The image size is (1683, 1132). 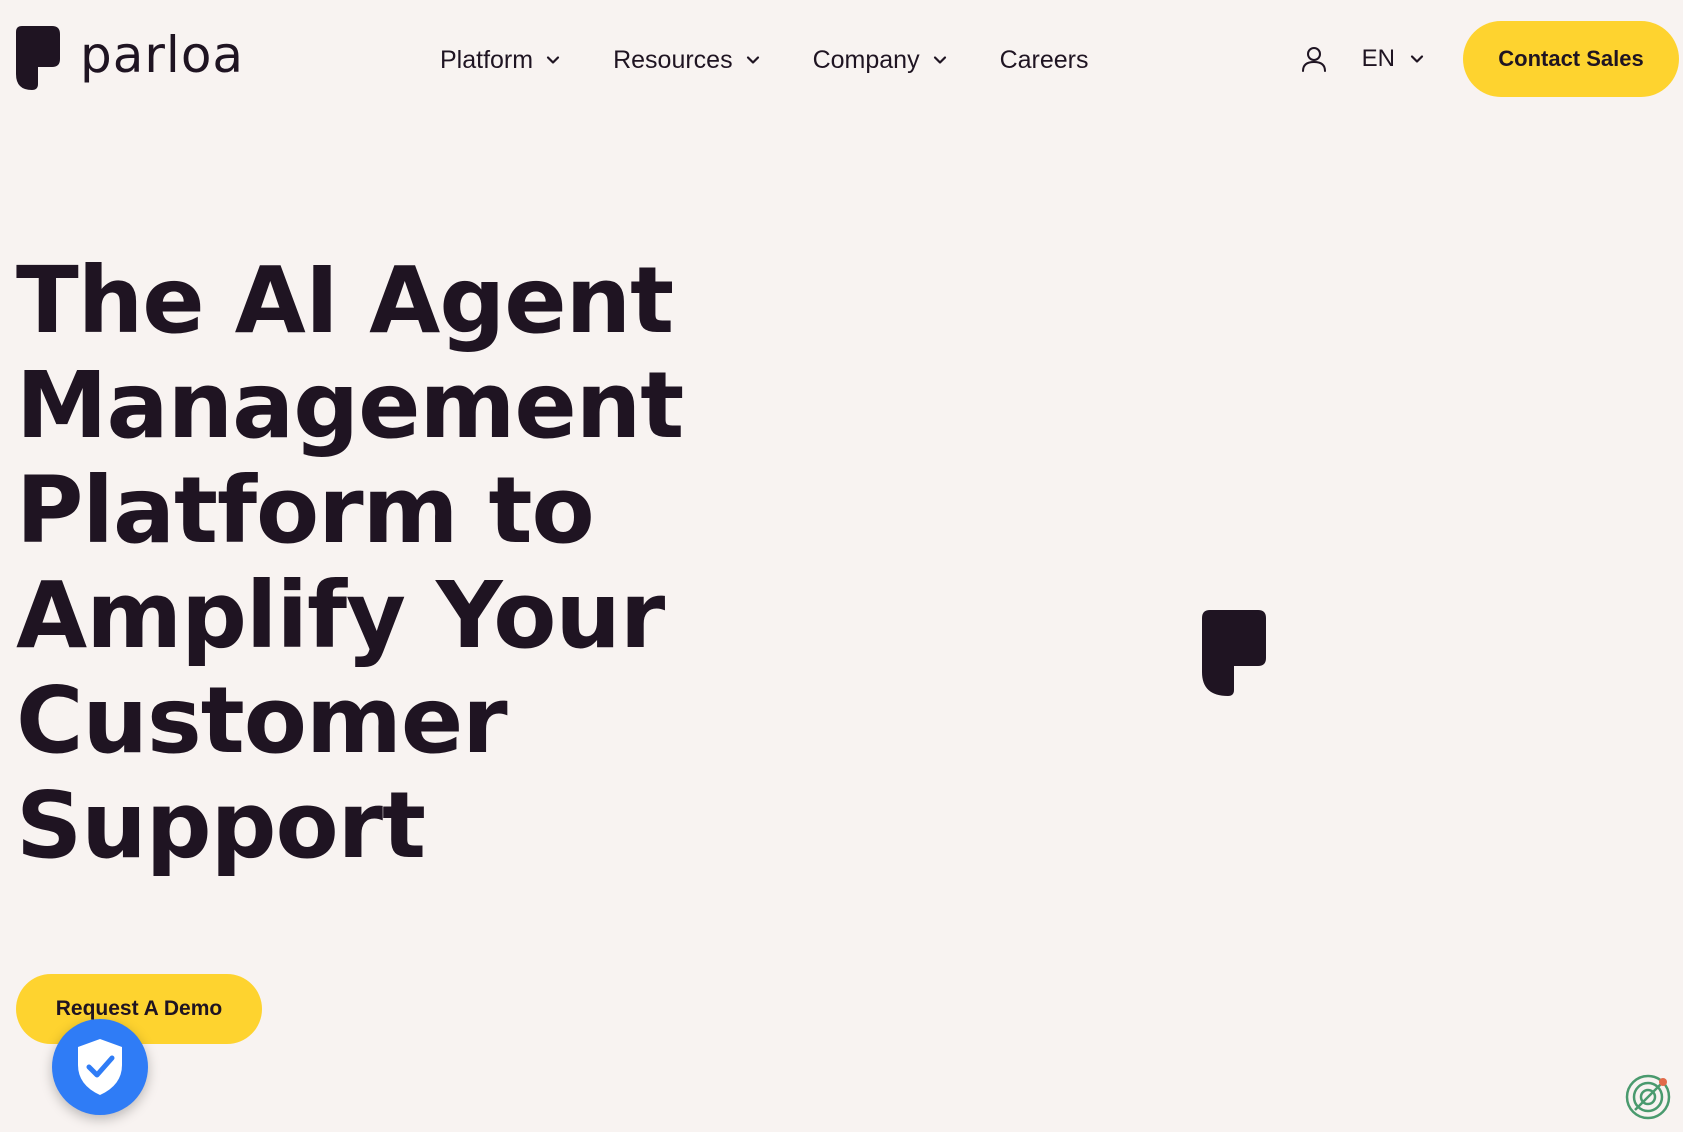 I want to click on hero-title-line: Customer, so click(x=262, y=720).